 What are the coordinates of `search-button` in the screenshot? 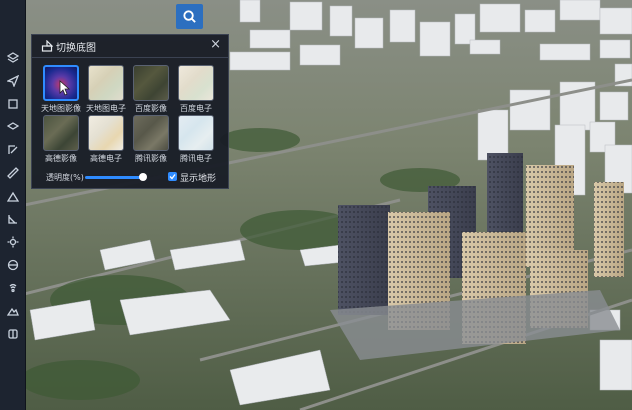 It's located at (189, 16).